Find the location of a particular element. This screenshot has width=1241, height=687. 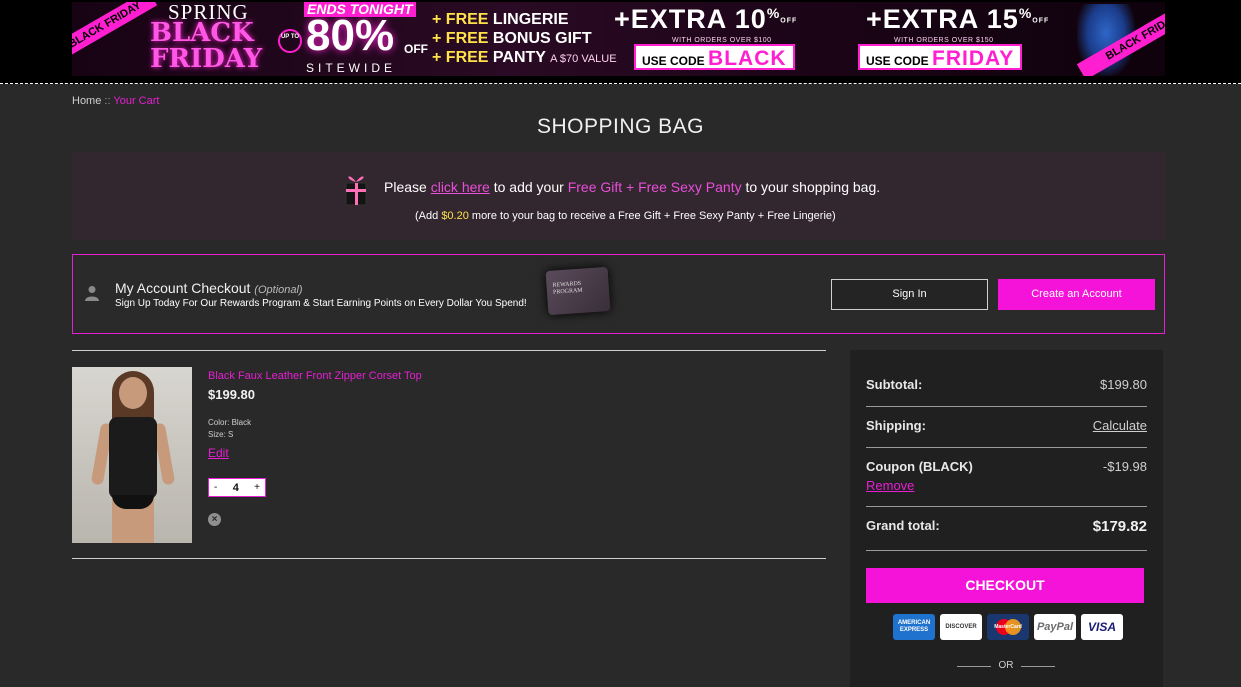

extra-10-pct: % is located at coordinates (773, 13).